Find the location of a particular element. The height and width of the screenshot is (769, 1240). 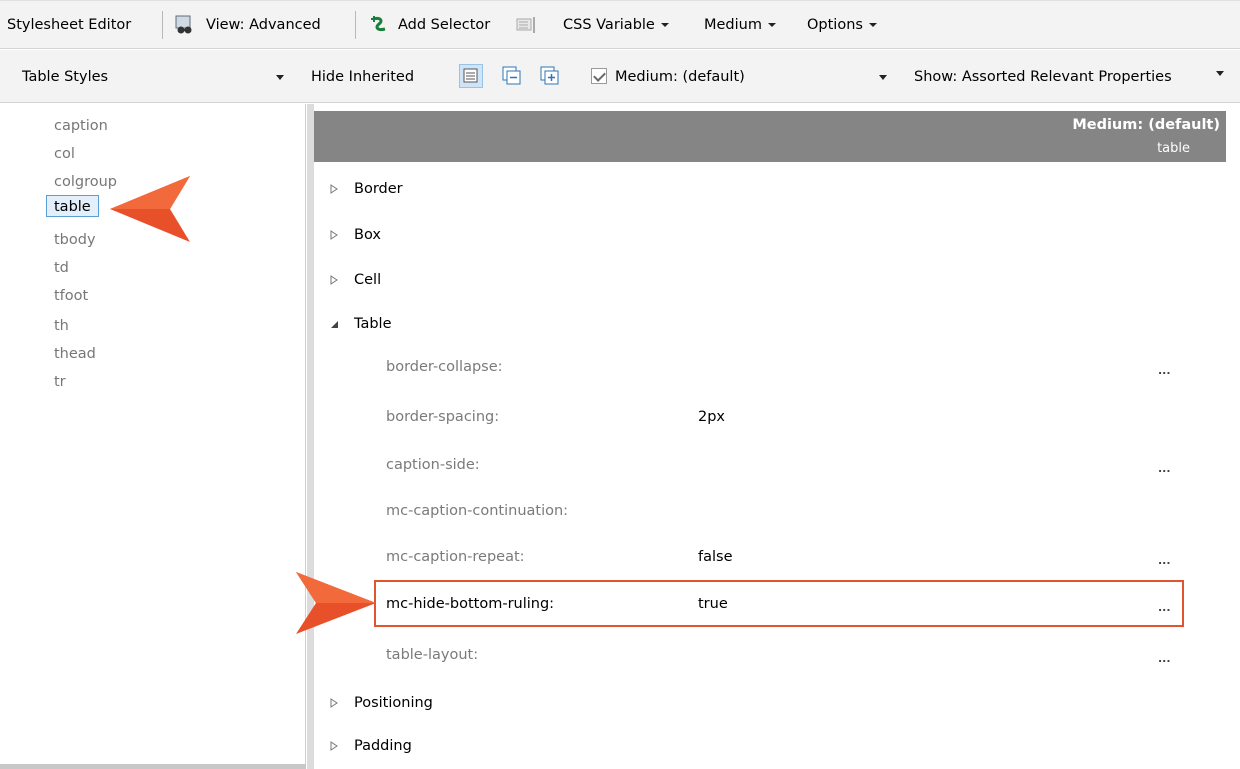

selector-item-selected: table is located at coordinates (72, 206).